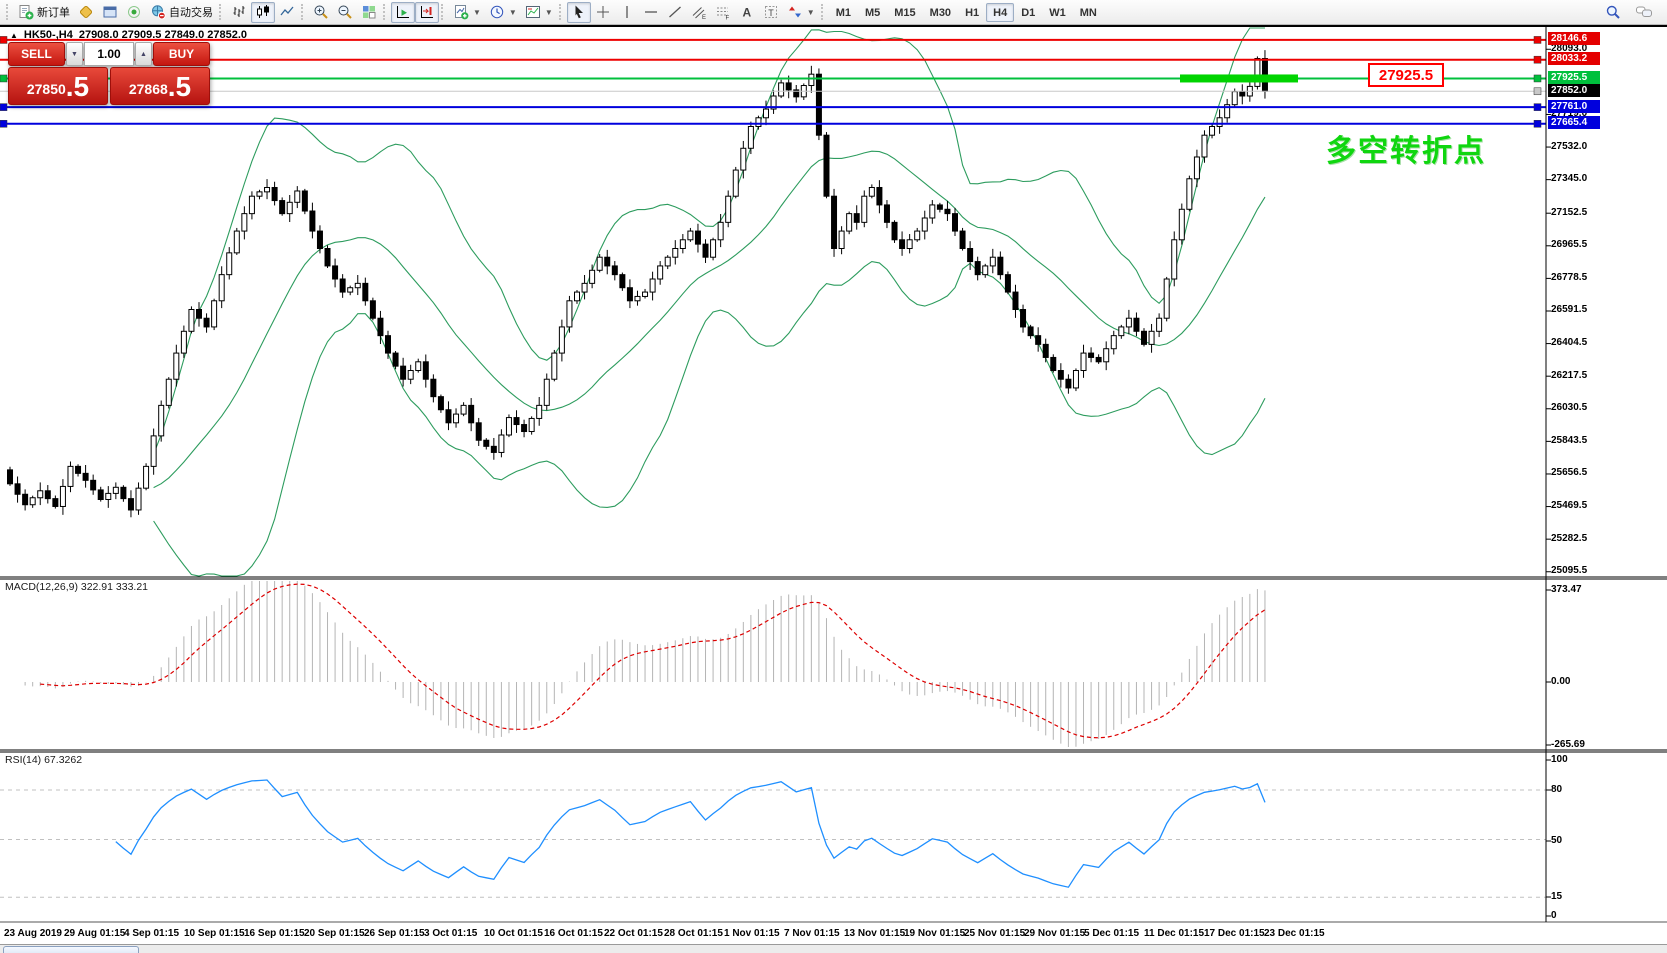 This screenshot has width=1667, height=953. What do you see at coordinates (36, 54) in the screenshot?
I see `sell-button: SELL` at bounding box center [36, 54].